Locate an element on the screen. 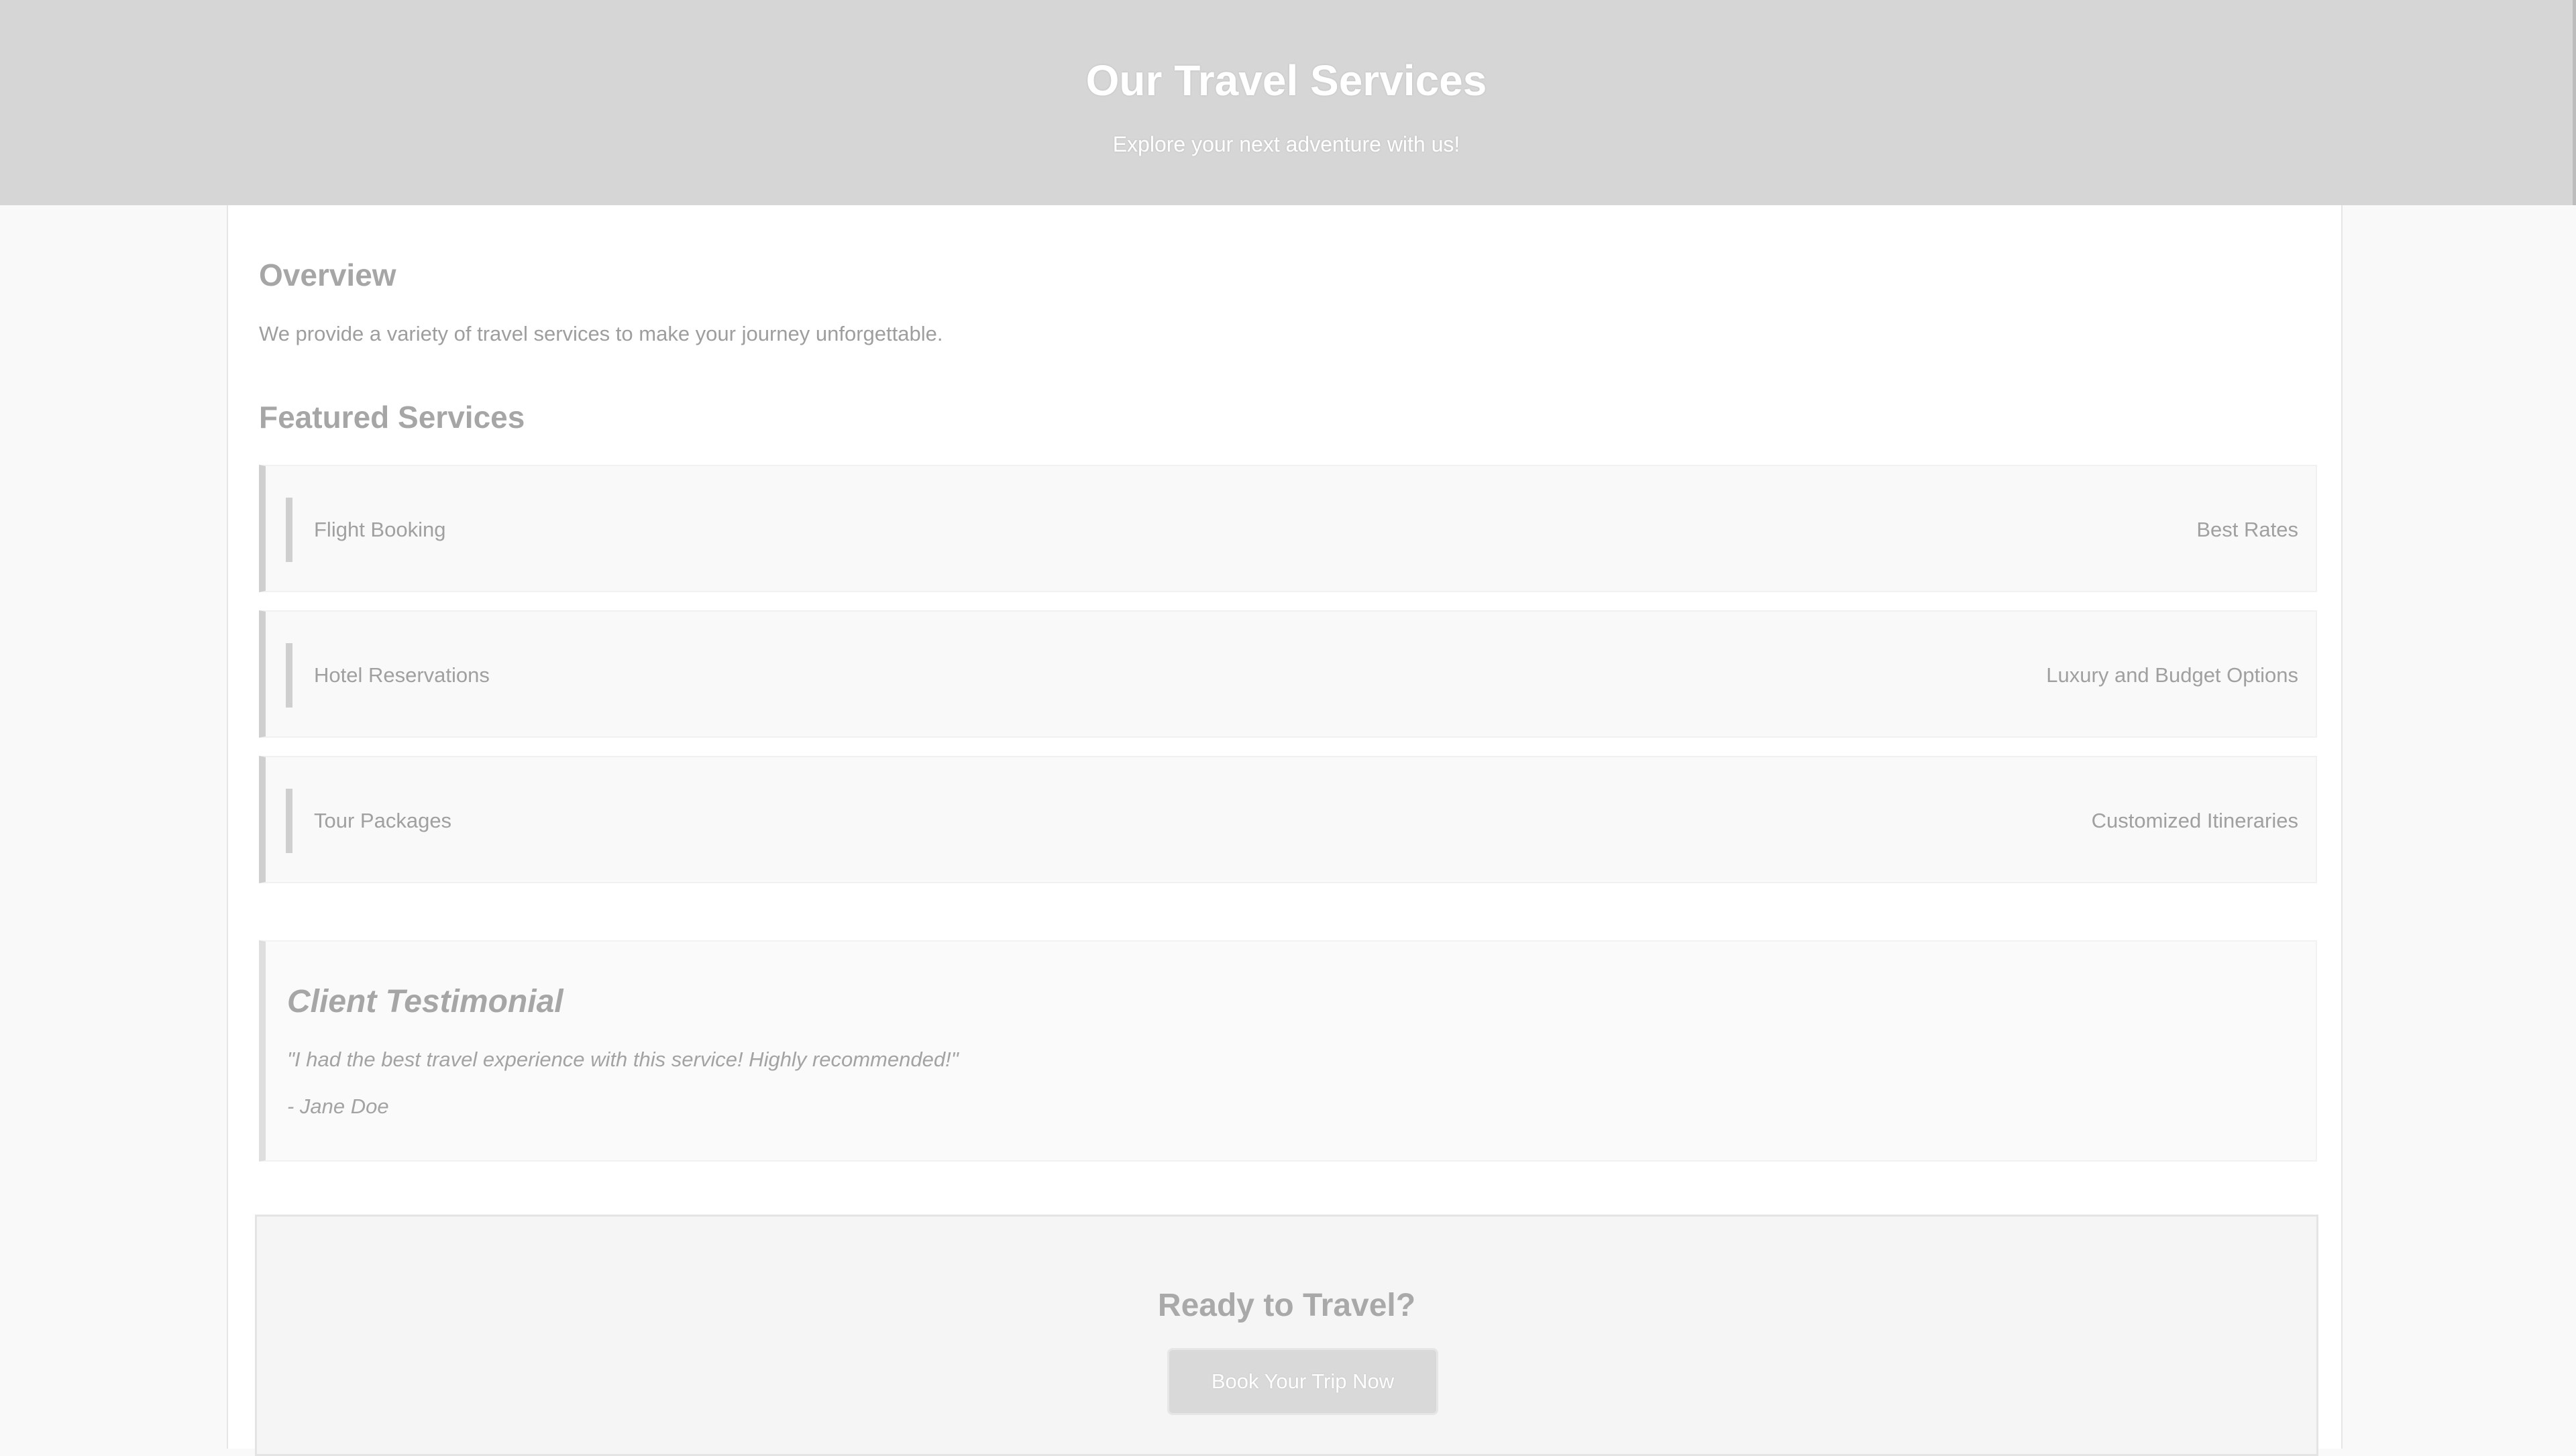 This screenshot has height=1456, width=2576. service-card-tour-packages: Tour Packages Customized Itineraries is located at coordinates (1288, 819).